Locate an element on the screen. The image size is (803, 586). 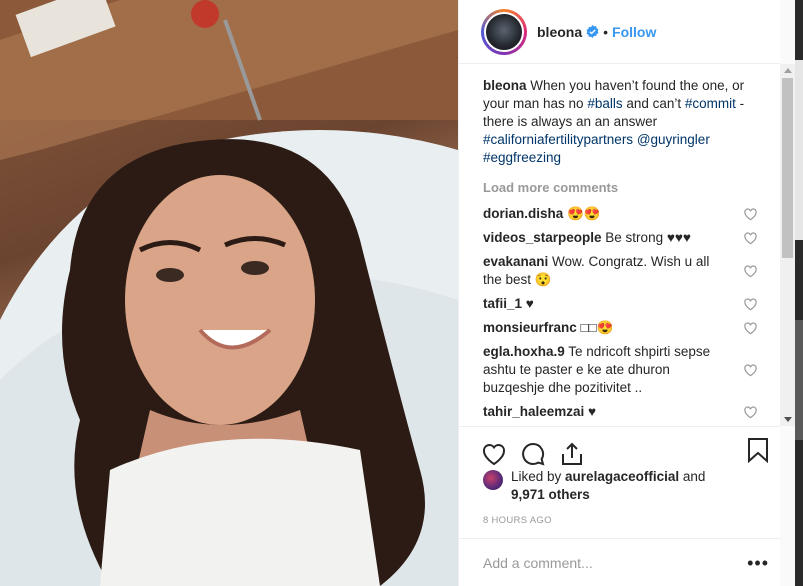
add-comment-bar: ••• is located at coordinates (620, 562).